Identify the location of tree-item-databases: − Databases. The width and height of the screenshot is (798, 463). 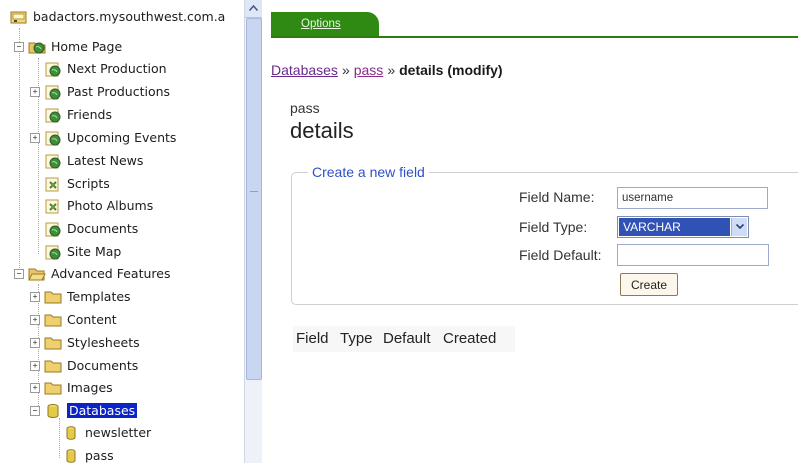
(84, 410).